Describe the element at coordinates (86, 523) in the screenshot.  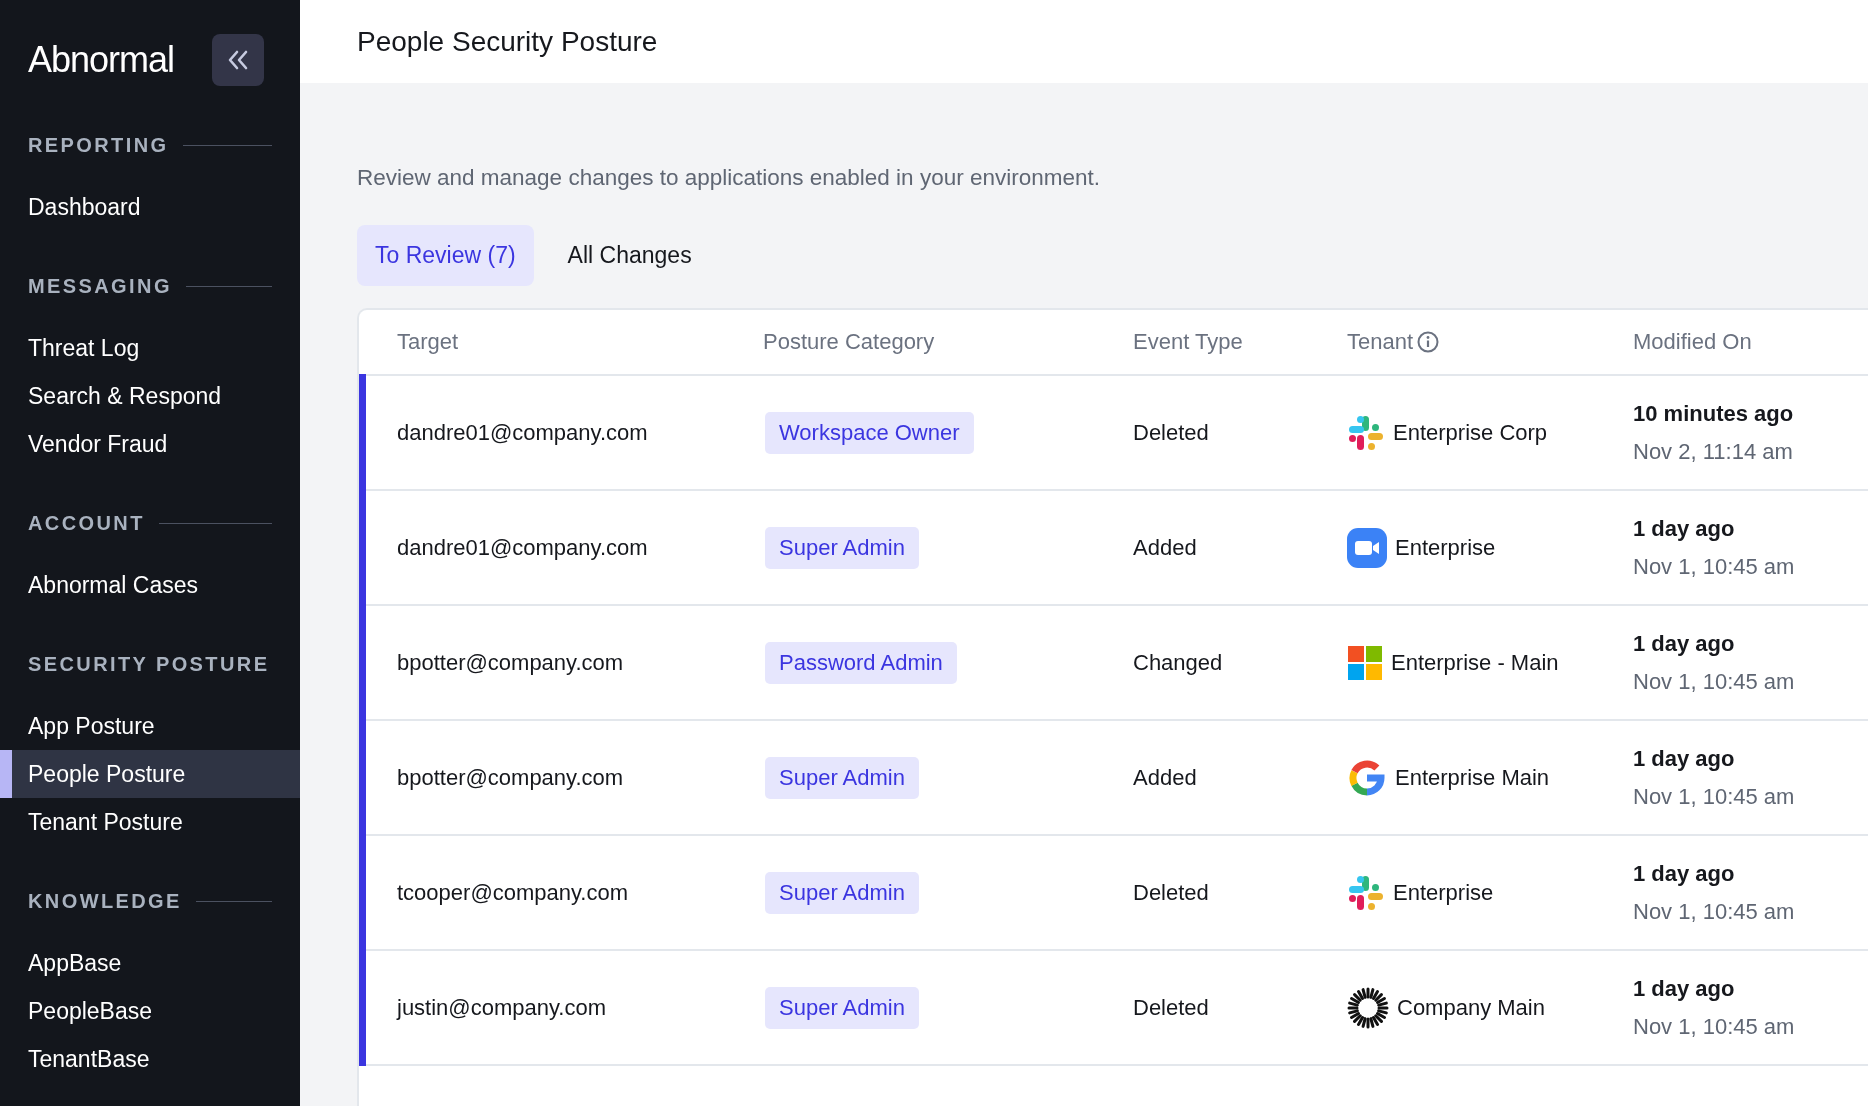
I see `section-heading: ACCOUNT` at that location.